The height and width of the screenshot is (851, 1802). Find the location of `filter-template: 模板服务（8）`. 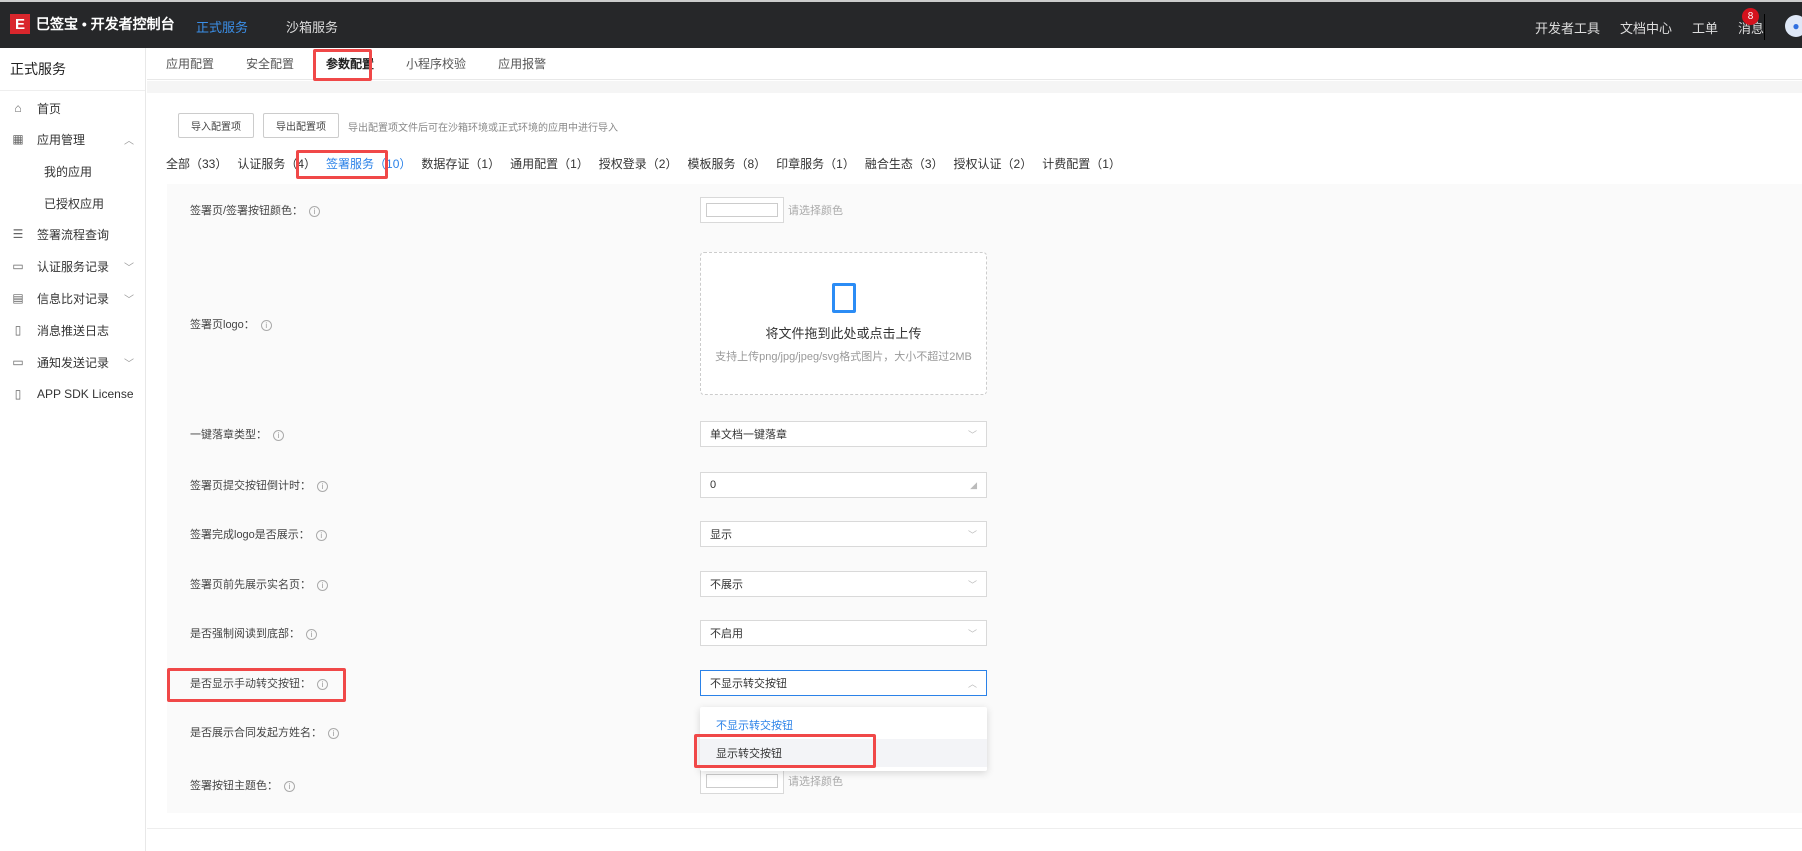

filter-template: 模板服务（8） is located at coordinates (726, 163).